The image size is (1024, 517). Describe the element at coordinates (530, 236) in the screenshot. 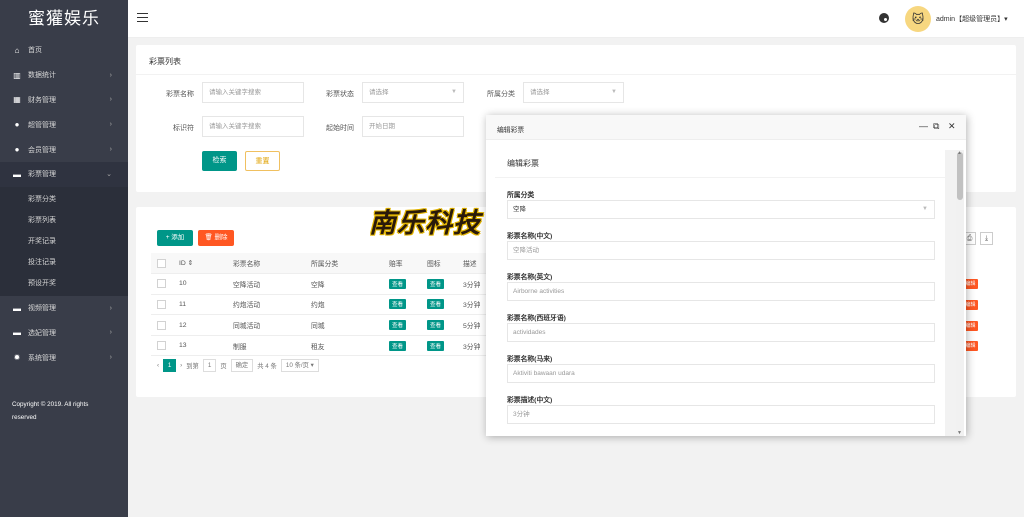

I see `field-label: 彩票名称(中文)` at that location.